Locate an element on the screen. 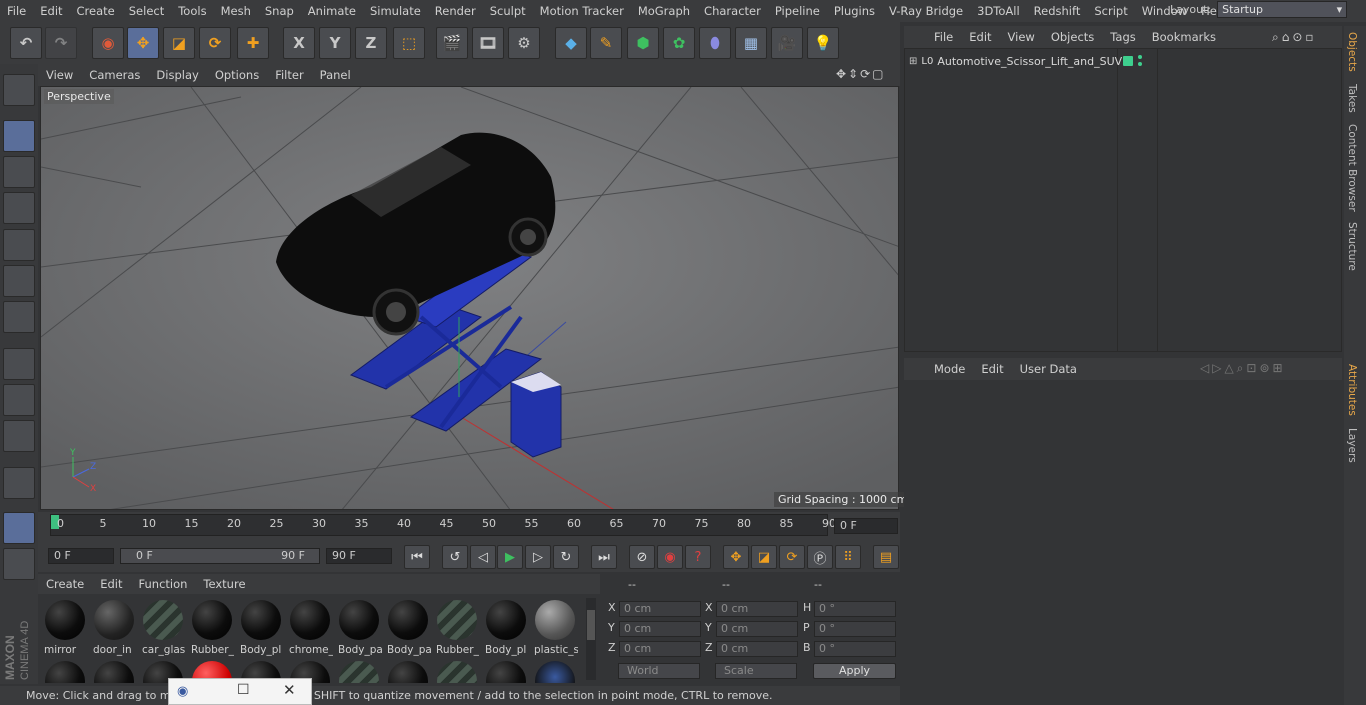 This screenshot has width=1366, height=705. redo-button: ↷ is located at coordinates (61, 43).